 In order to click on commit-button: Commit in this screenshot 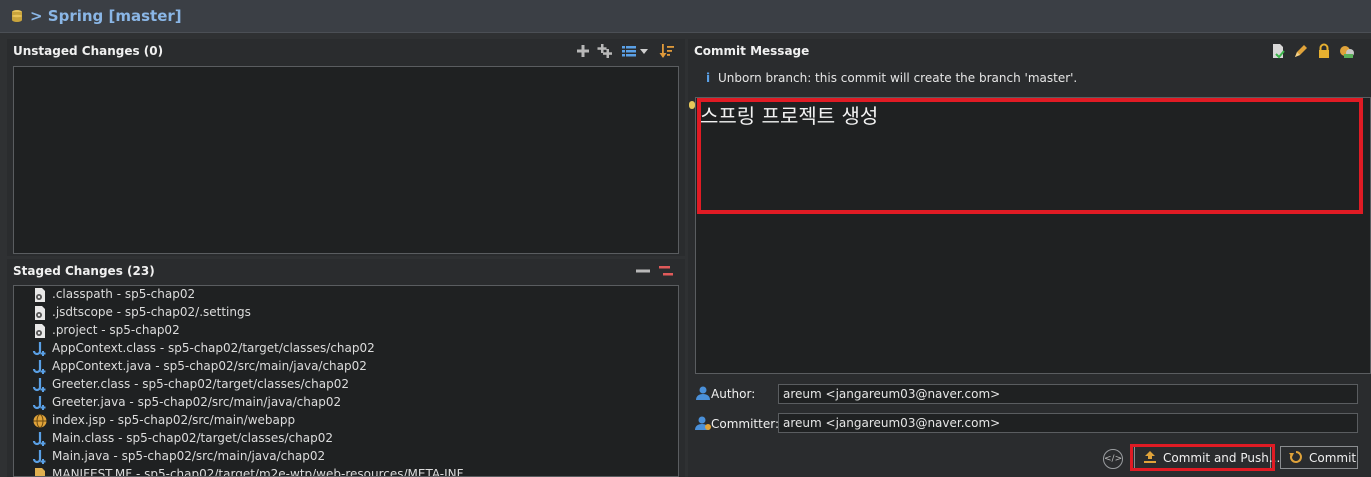, I will do `click(1319, 457)`.